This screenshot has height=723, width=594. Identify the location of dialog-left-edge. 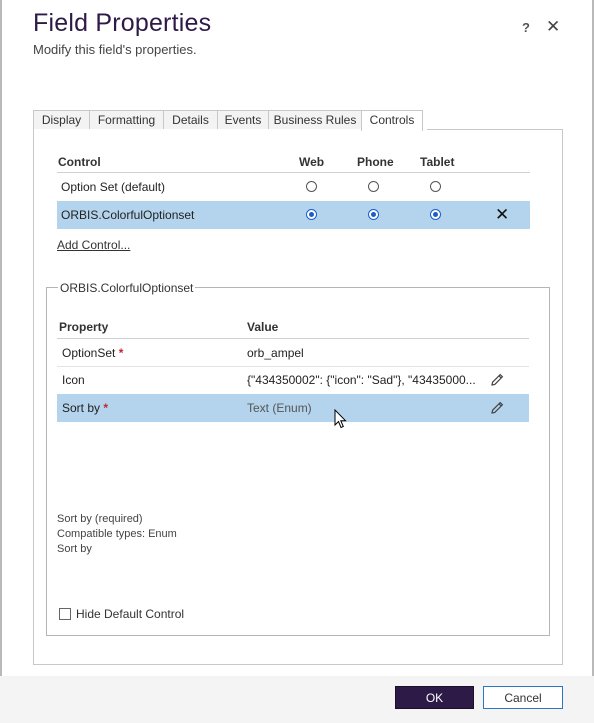
(1, 361).